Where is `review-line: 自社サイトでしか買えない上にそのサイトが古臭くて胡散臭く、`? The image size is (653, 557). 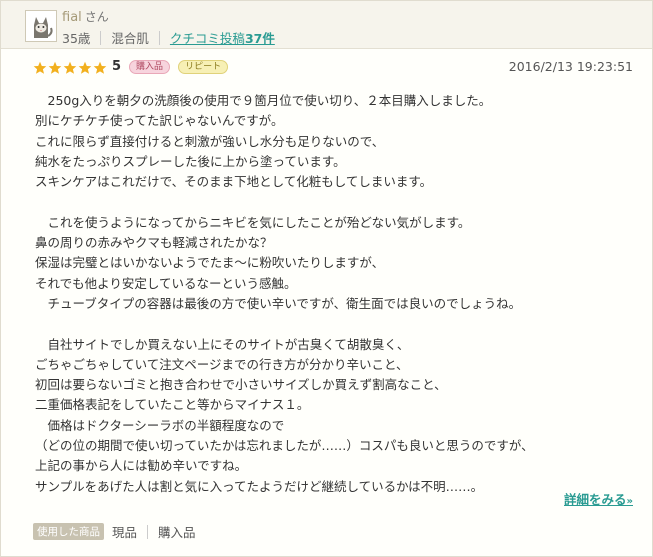 review-line: 自社サイトでしか買えない上にそのサイトが古臭くて胡散臭く、 is located at coordinates (222, 344).